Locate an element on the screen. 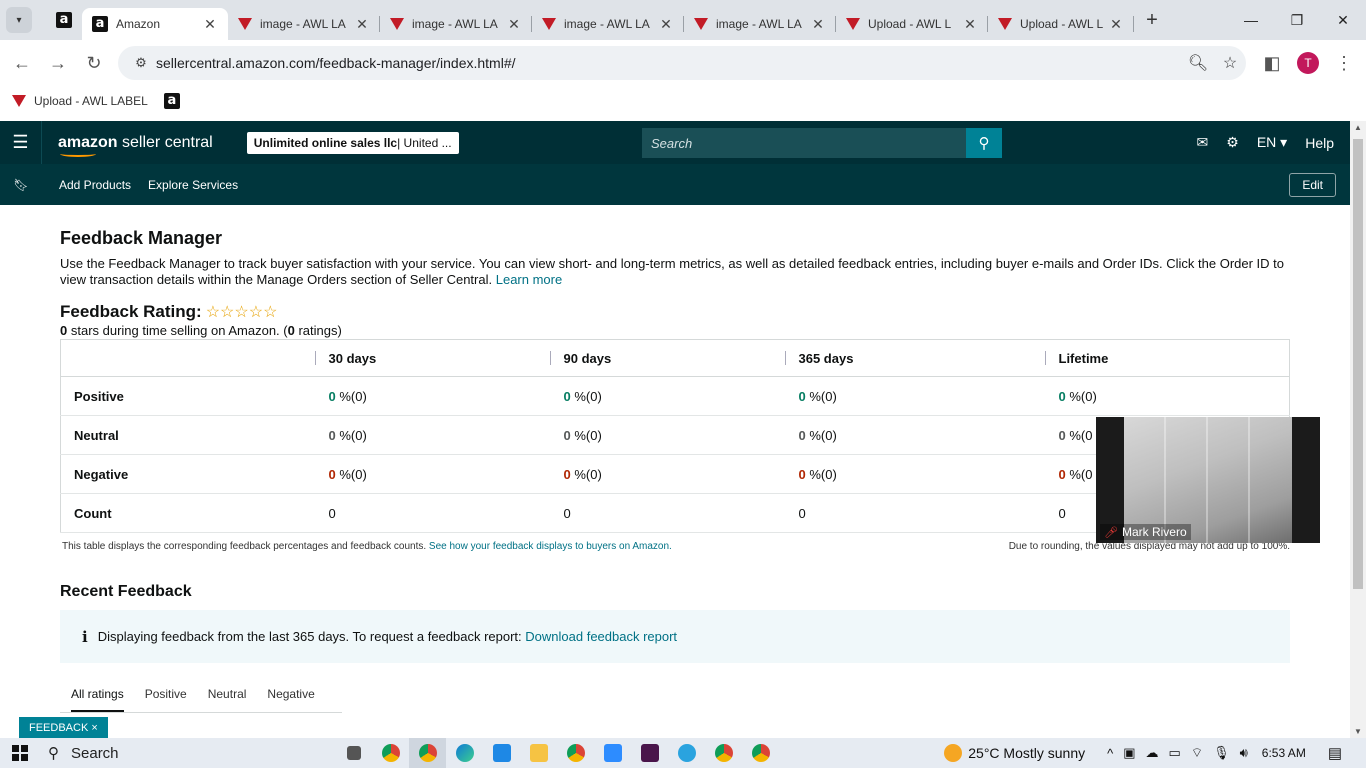 The width and height of the screenshot is (1366, 768). browser-tab-amazon: a Amazon ✕ is located at coordinates (155, 24).